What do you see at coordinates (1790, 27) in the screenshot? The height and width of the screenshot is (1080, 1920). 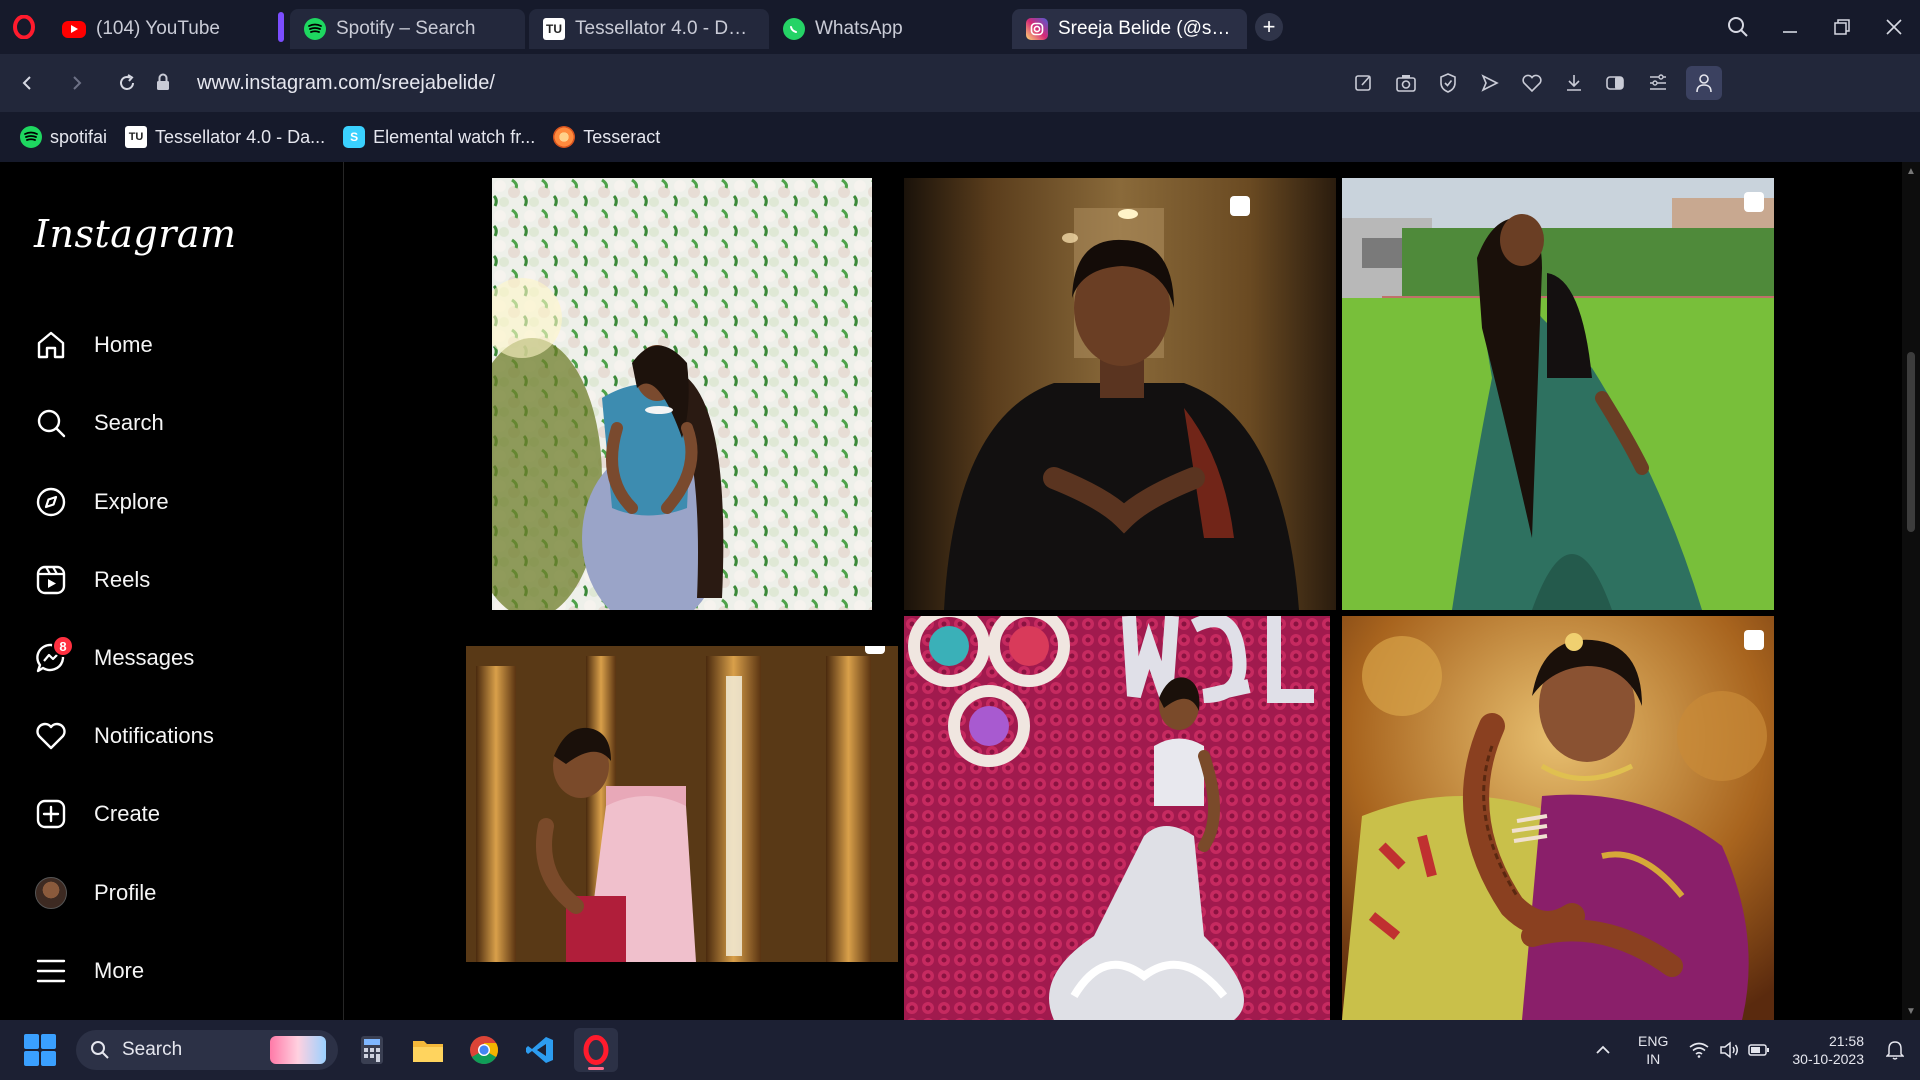 I see `minimize-icon` at bounding box center [1790, 27].